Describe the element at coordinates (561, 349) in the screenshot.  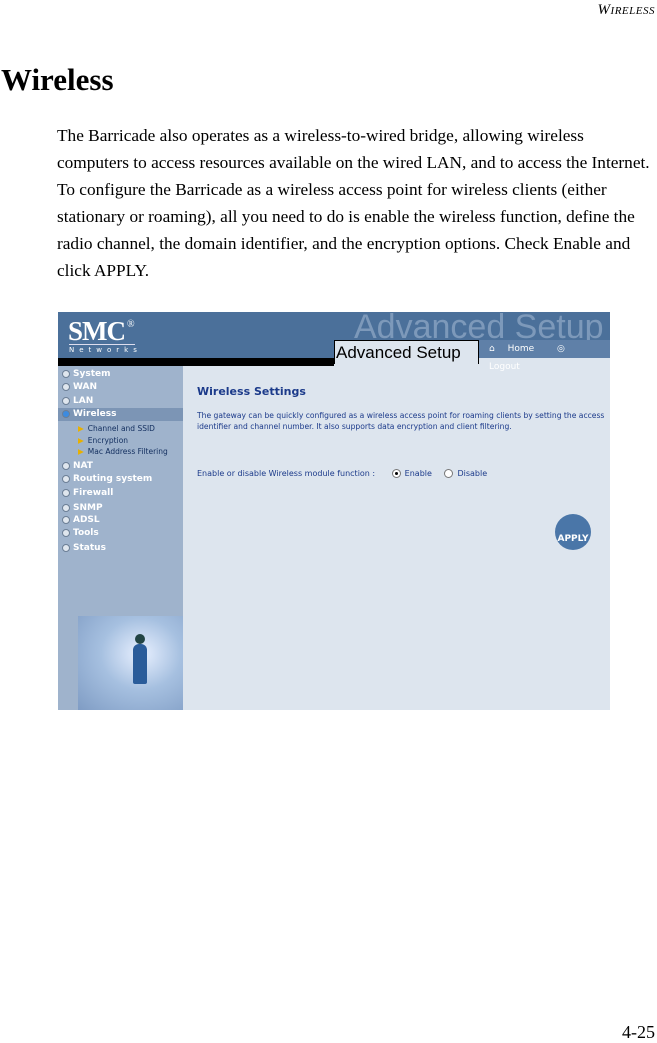
I see `logout-icon: ◎` at that location.